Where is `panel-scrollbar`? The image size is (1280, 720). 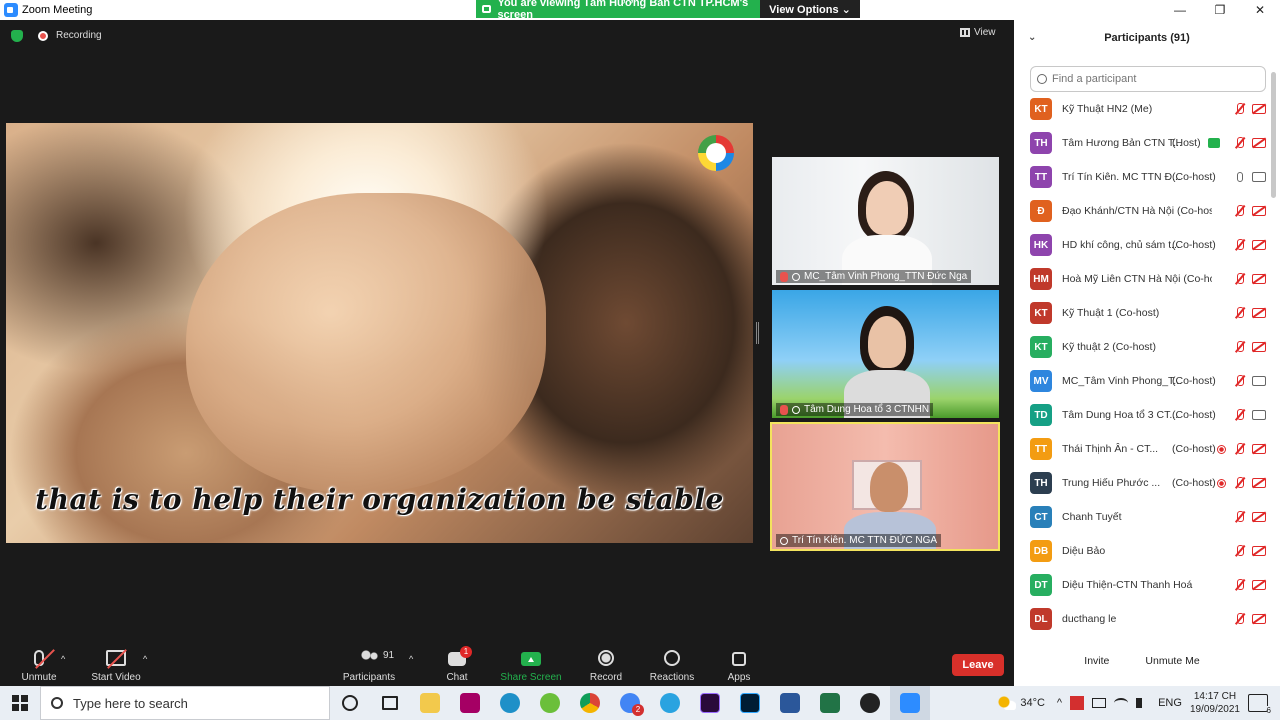 panel-scrollbar is located at coordinates (1273, 135).